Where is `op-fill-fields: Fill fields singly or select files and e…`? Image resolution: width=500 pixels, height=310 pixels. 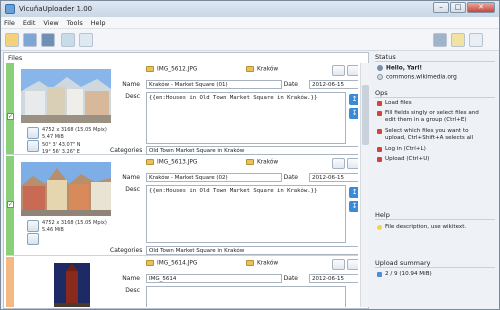 op-fill-fields: Fill fields singly or select files and e… is located at coordinates (434, 117).